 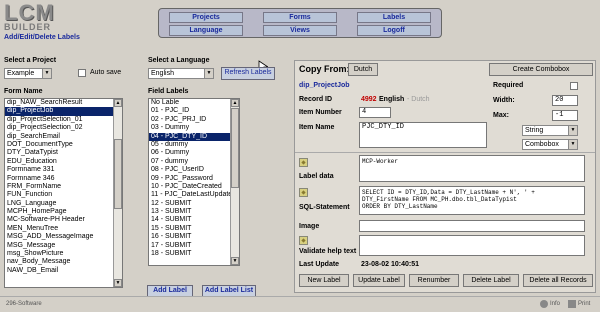 What do you see at coordinates (303, 162) in the screenshot?
I see `label-data-icon` at bounding box center [303, 162].